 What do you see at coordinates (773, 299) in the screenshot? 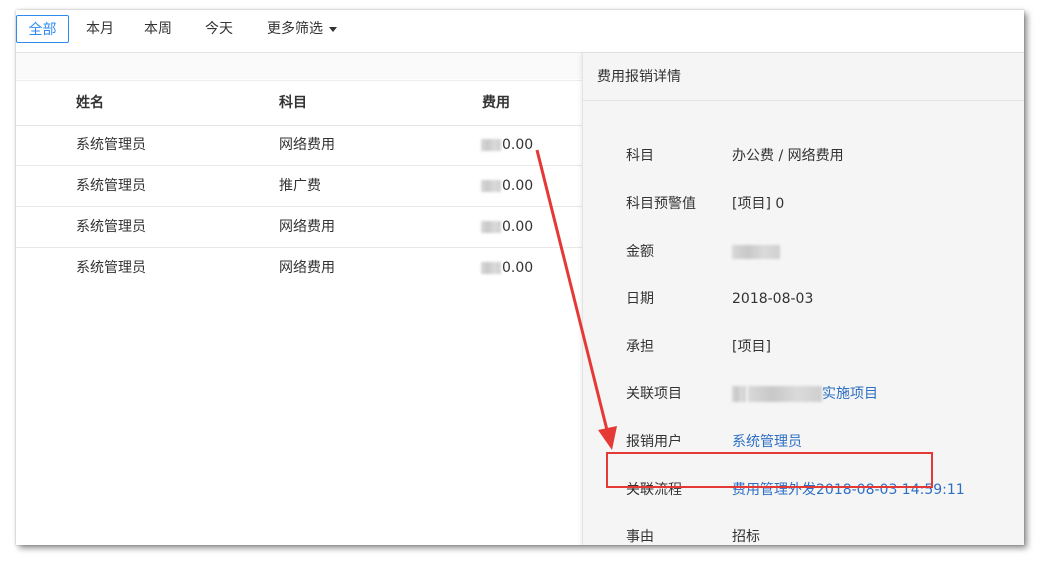
I see `field-value: 2018-08-03` at bounding box center [773, 299].